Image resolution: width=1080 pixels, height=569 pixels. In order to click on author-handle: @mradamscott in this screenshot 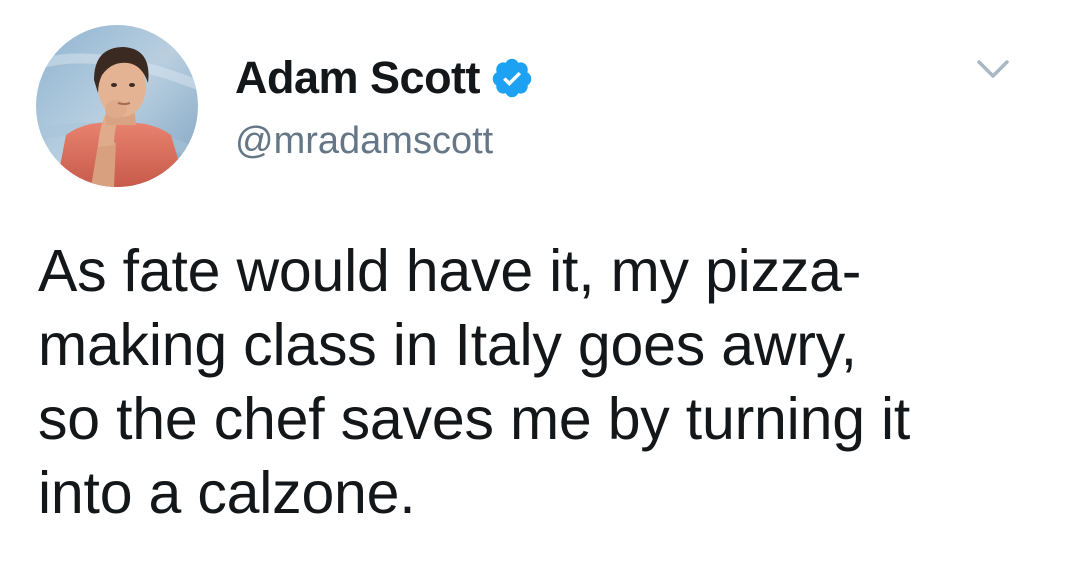, I will do `click(364, 141)`.